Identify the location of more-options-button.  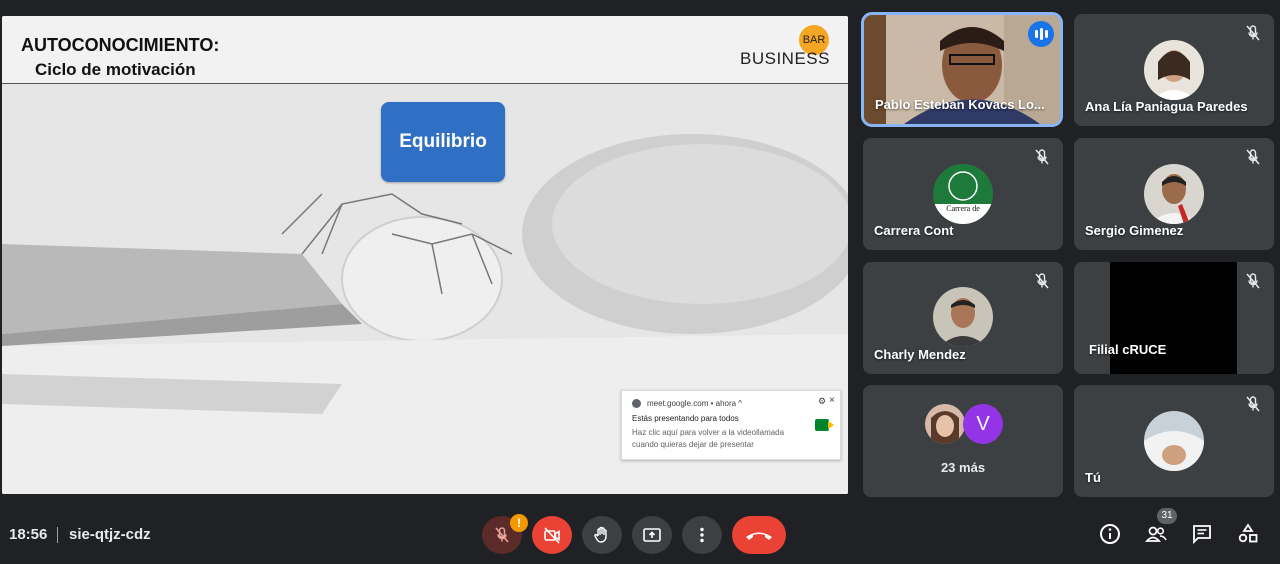
(702, 535).